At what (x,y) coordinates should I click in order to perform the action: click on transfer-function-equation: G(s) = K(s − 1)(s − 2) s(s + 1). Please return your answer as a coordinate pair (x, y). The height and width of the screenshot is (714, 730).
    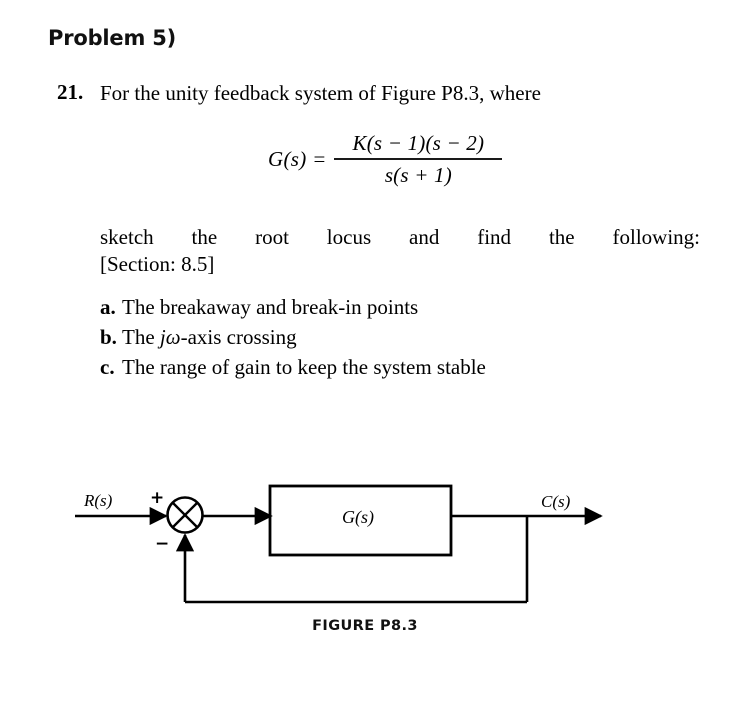
    Looking at the image, I should click on (385, 159).